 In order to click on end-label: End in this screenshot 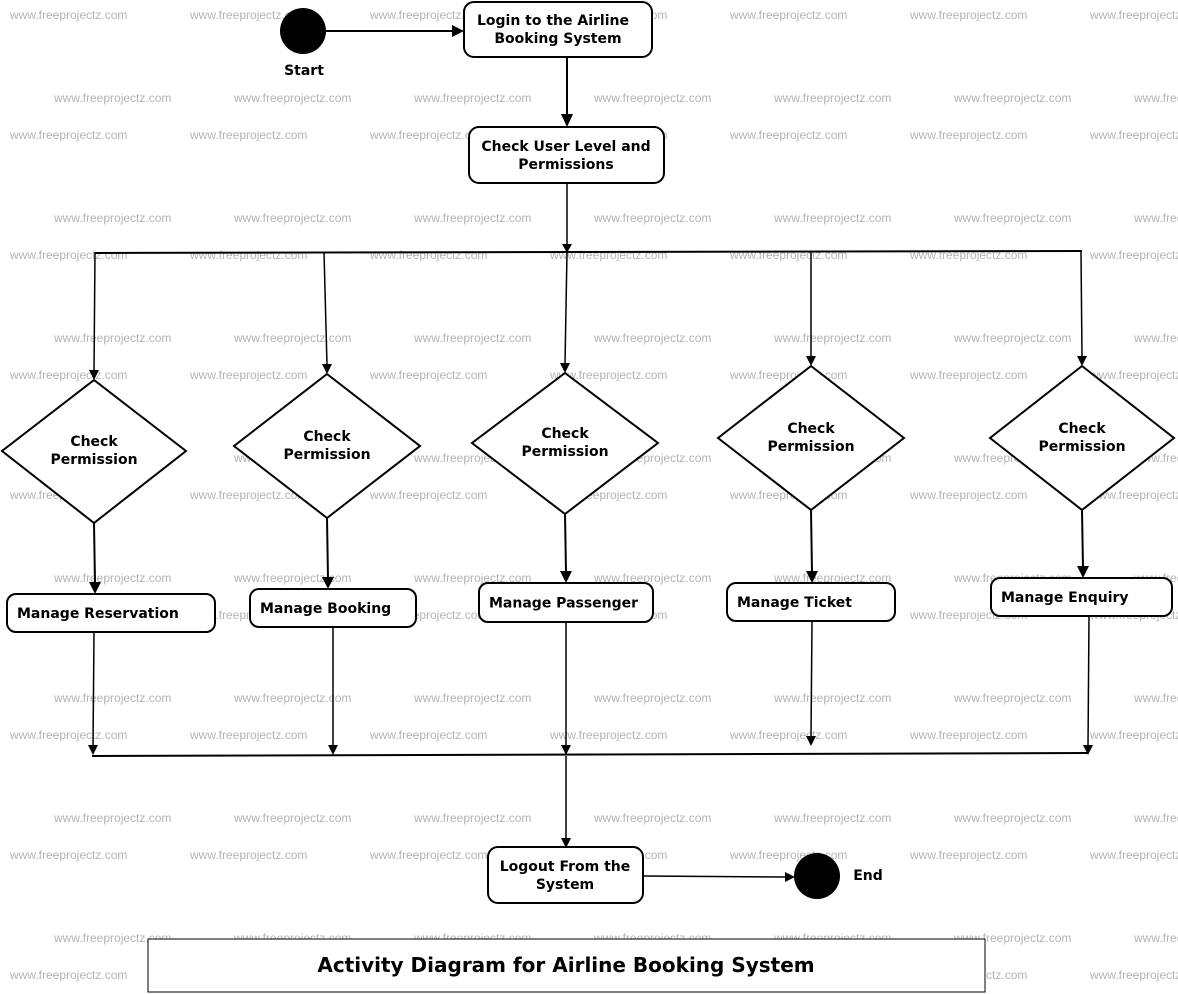, I will do `click(868, 876)`.